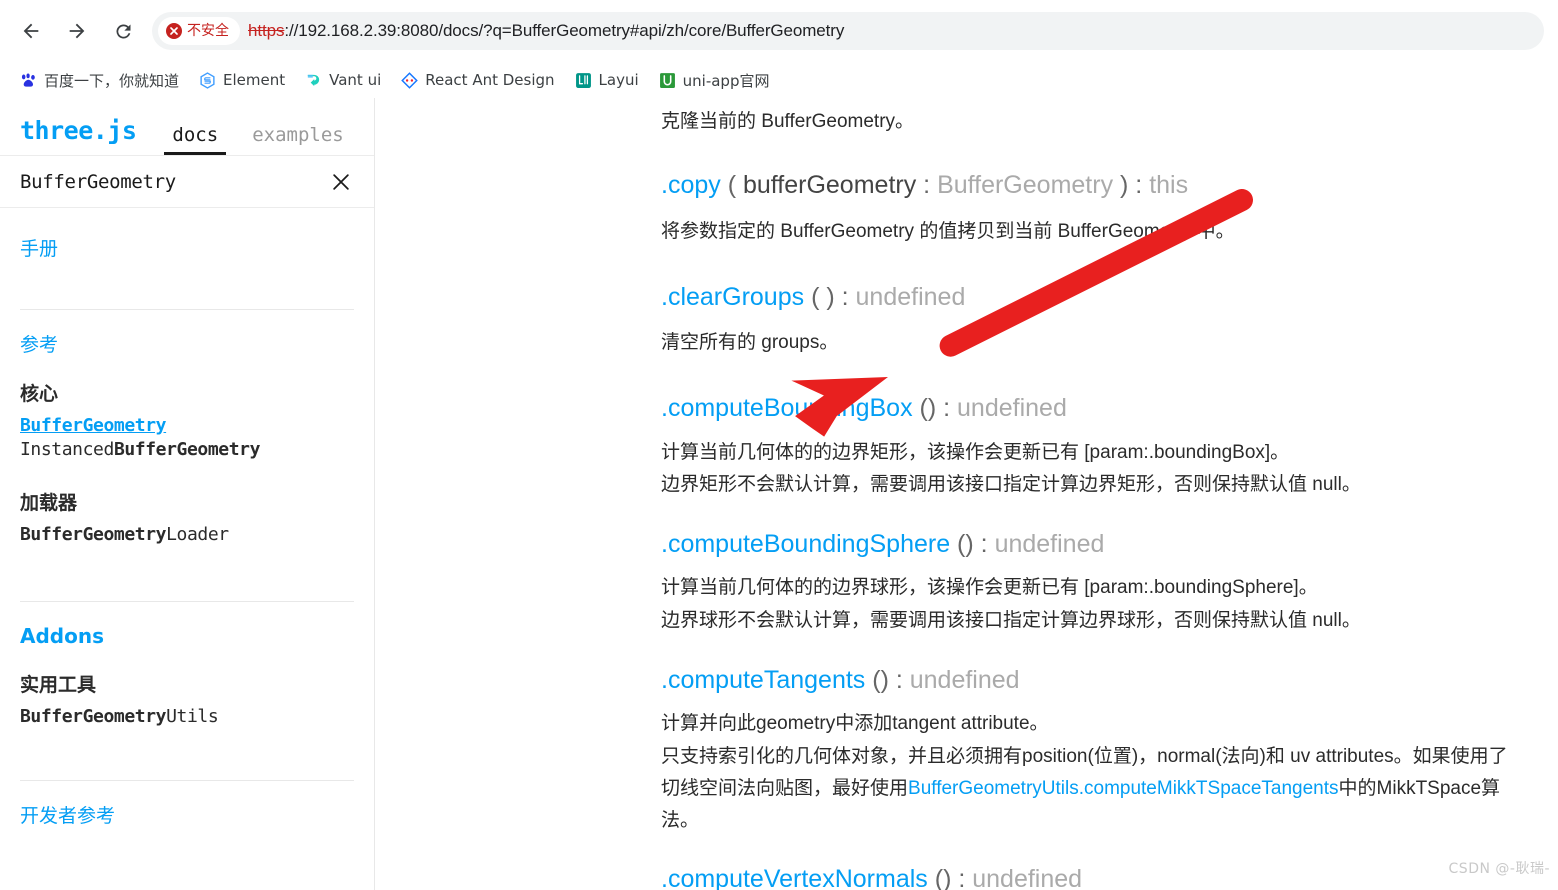 The image size is (1558, 890). Describe the element at coordinates (1169, 185) in the screenshot. I see `api-return-type: this` at that location.